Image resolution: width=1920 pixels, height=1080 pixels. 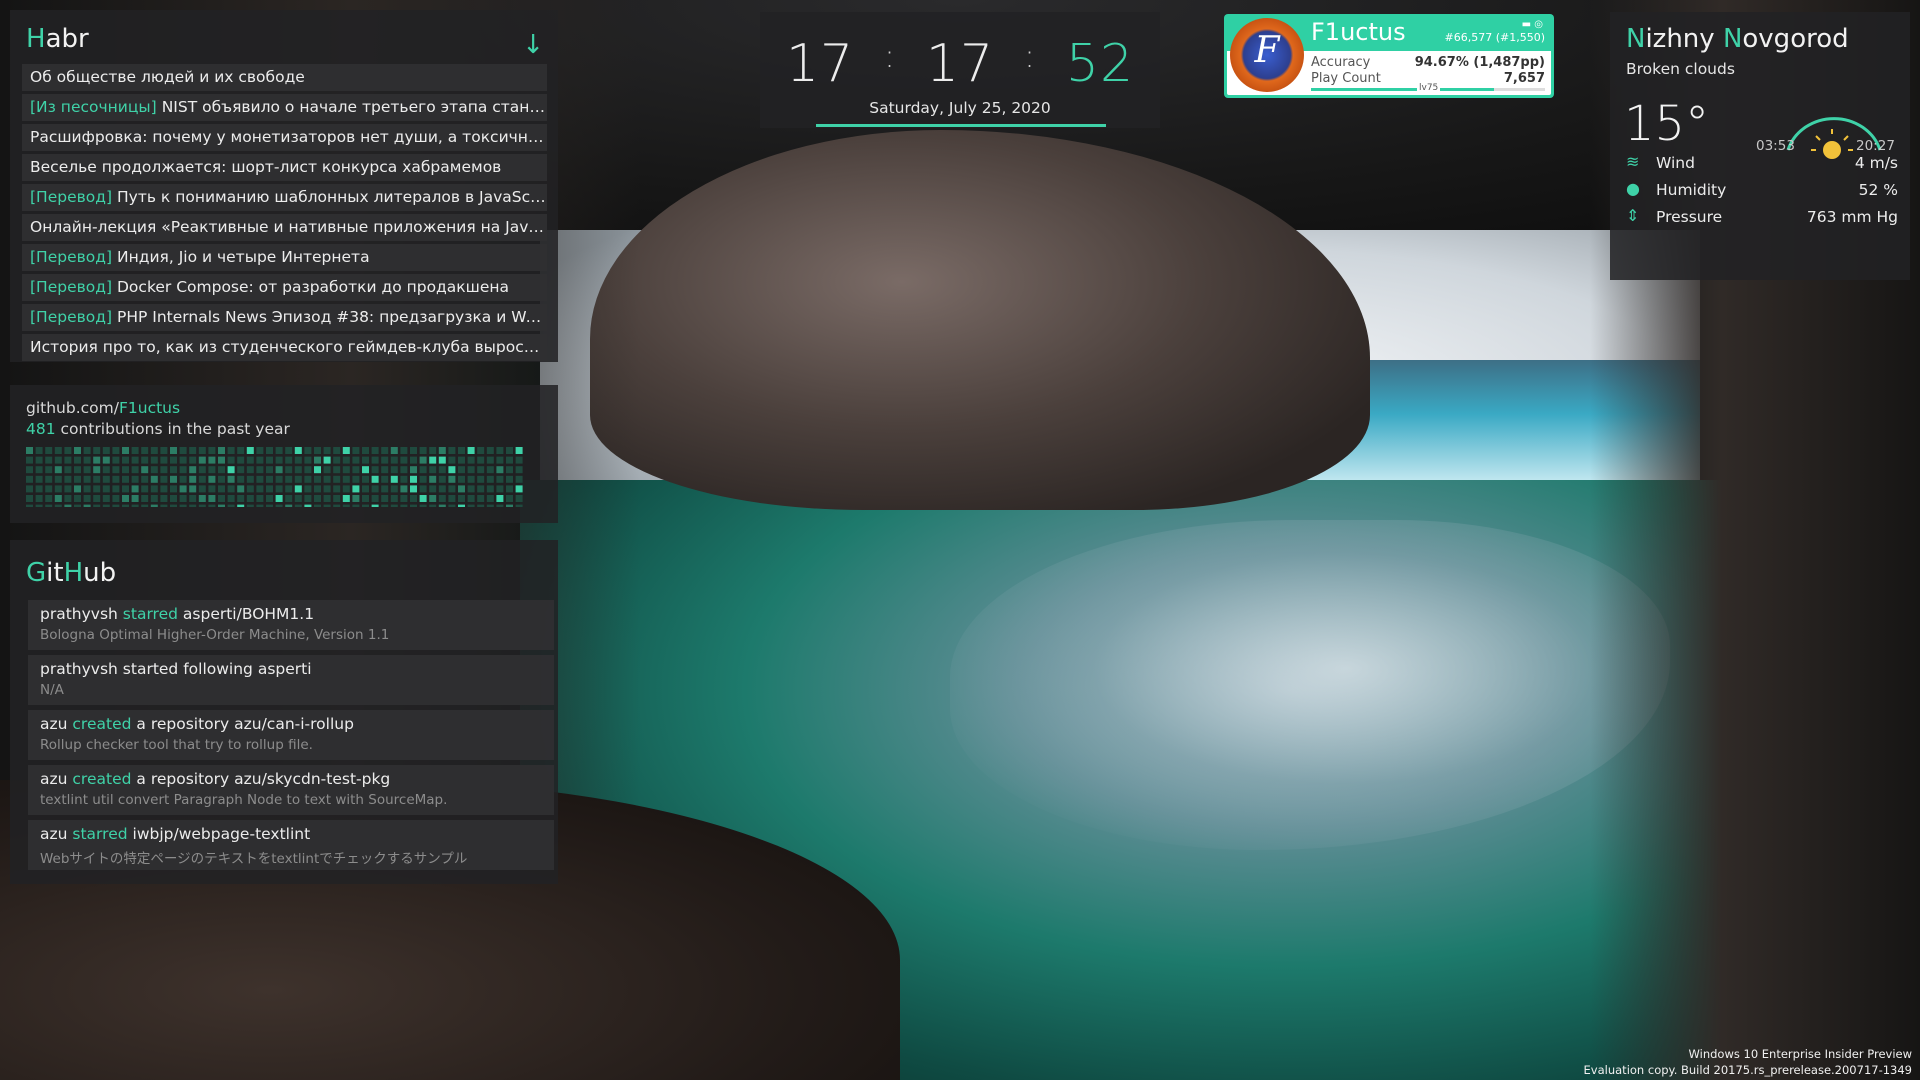 I want to click on feed-event: prathyvsh started following asperti, so click(x=297, y=666).